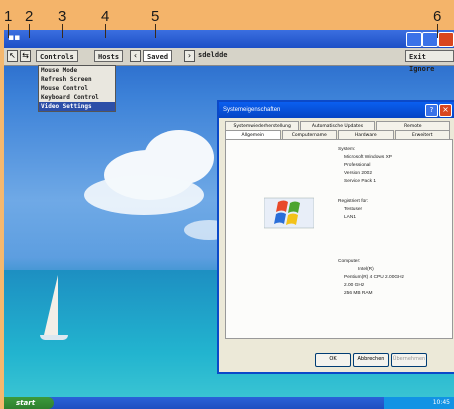  What do you see at coordinates (77, 106) in the screenshot?
I see `menu-item-video-settings: Video Settings` at bounding box center [77, 106].